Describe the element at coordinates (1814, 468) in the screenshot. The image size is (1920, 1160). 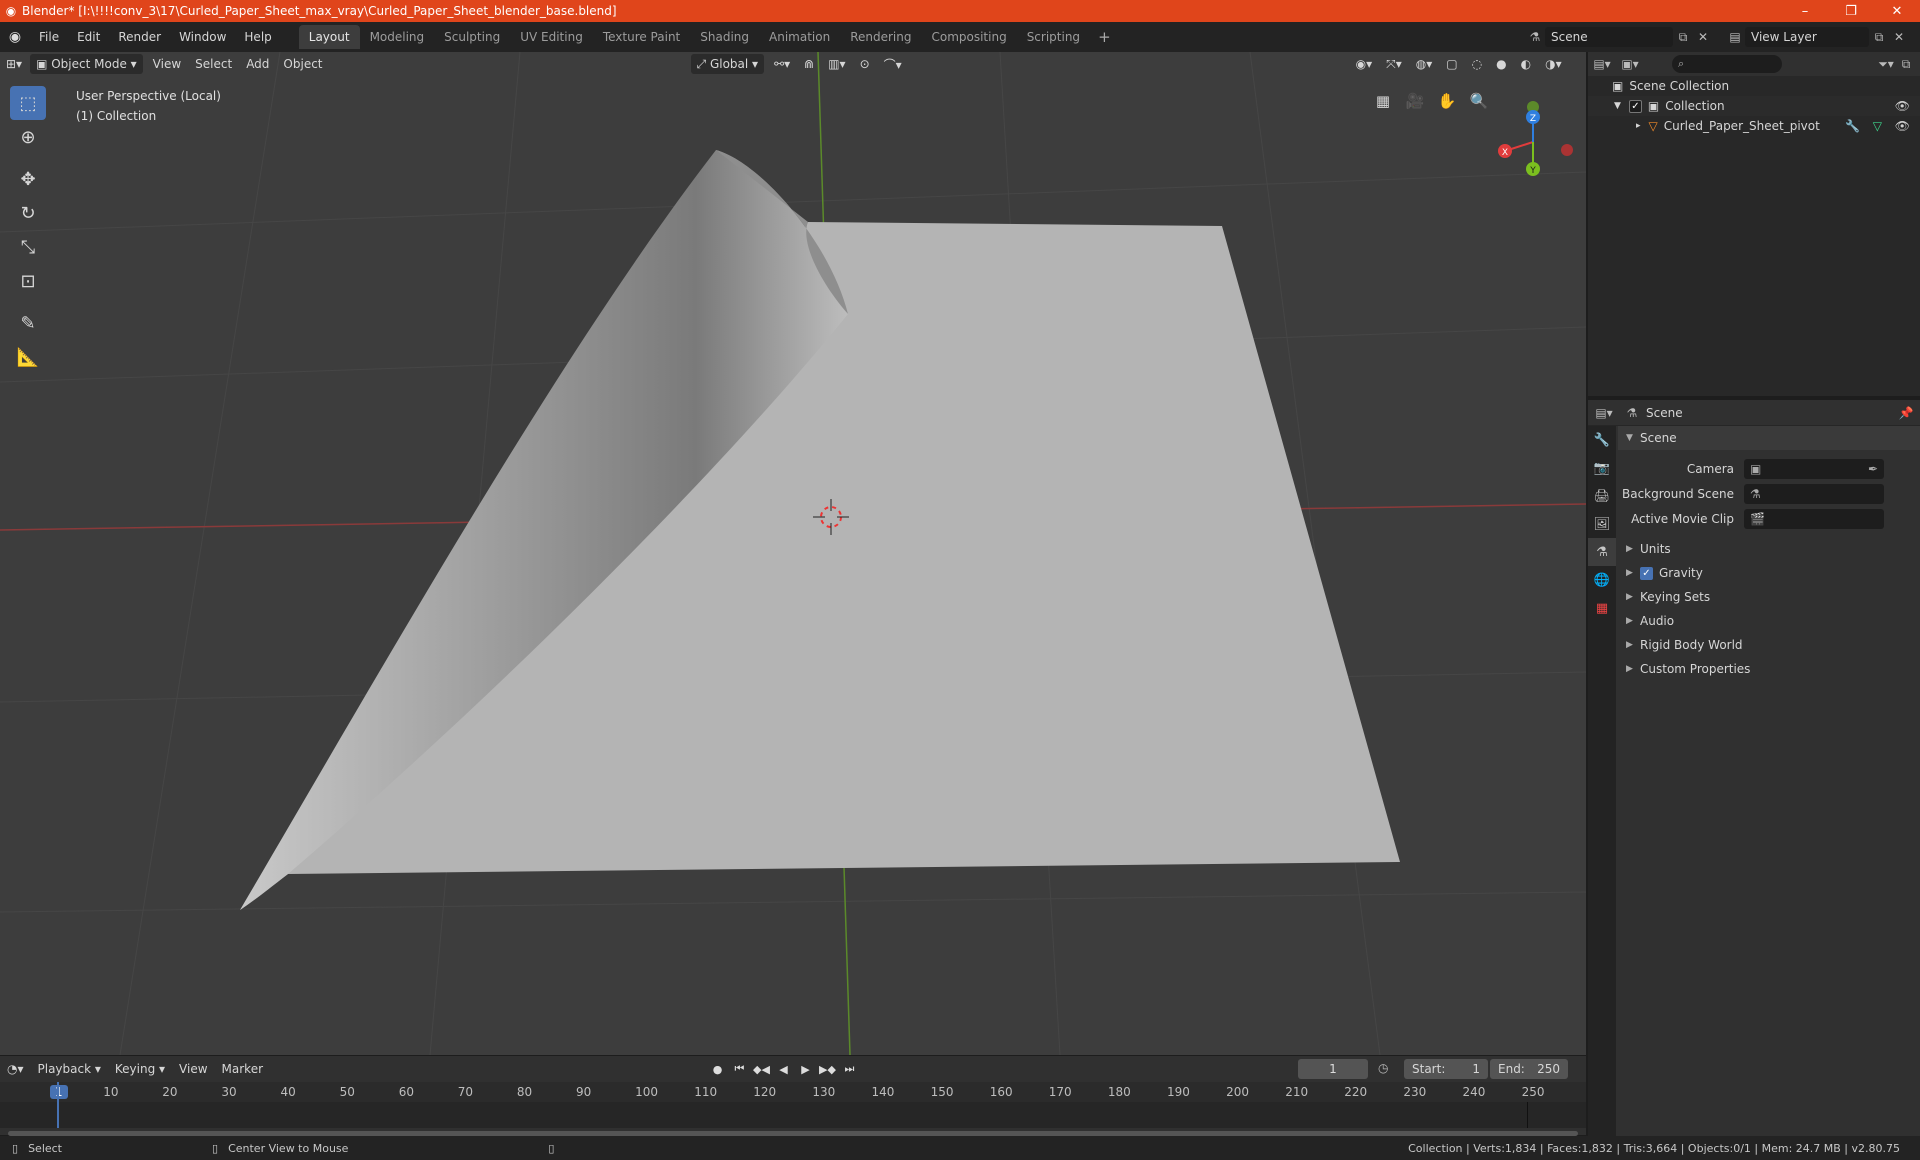
I see `camera-field: ▣ ✒` at that location.